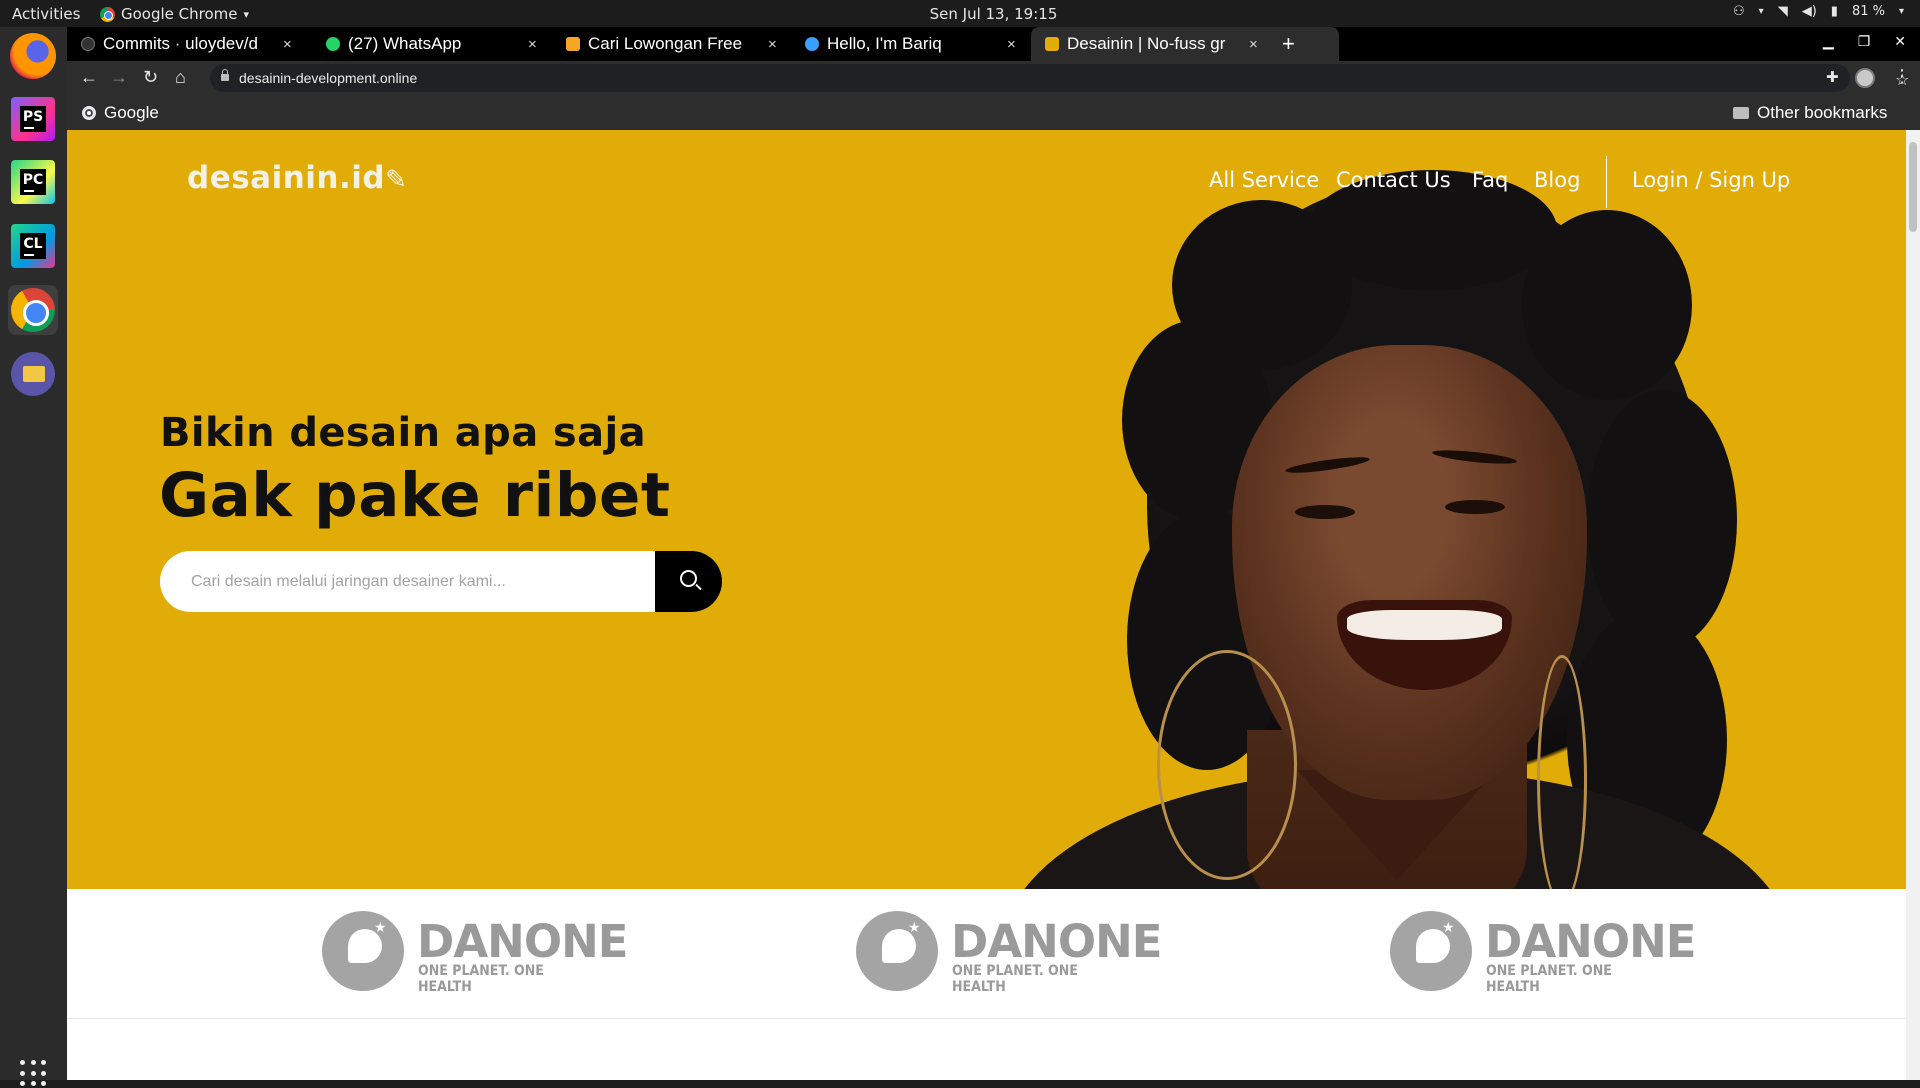  I want to click on wifi-icon: ◥, so click(1783, 11).